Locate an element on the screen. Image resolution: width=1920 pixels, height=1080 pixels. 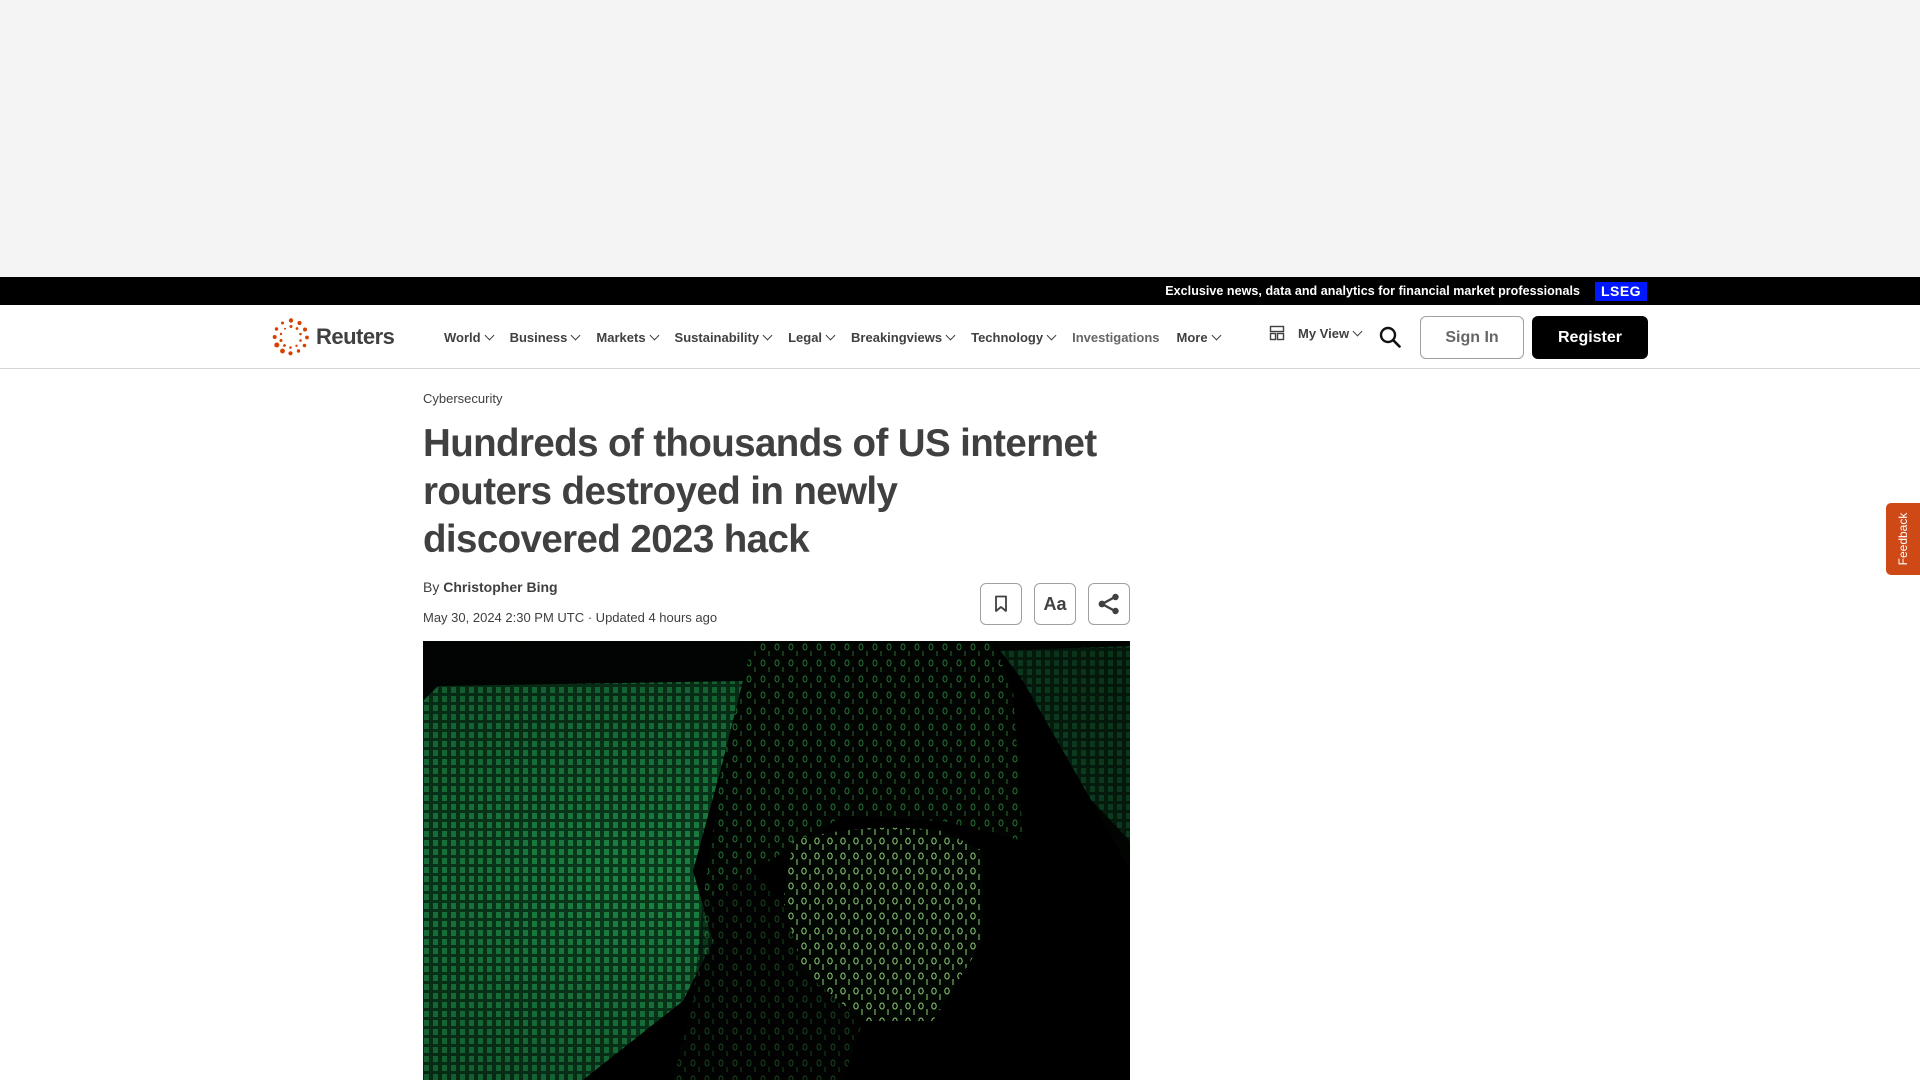
feedback-tab: Feedback is located at coordinates (1903, 539).